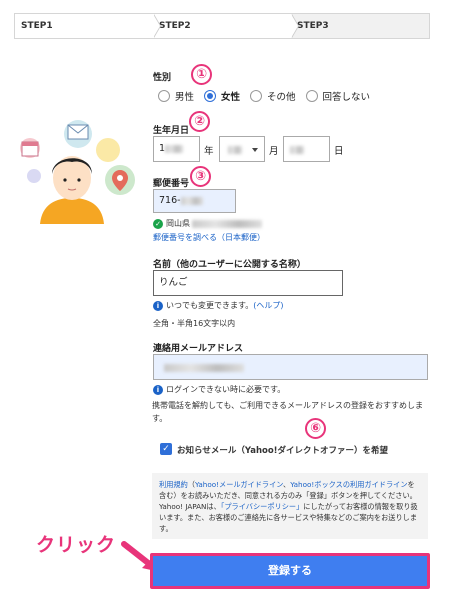 This screenshot has height=599, width=474. Describe the element at coordinates (282, 450) in the screenshot. I see `newsletter-label: お知らせメール（Yahoo!ダイレクトオファー）を希望` at that location.